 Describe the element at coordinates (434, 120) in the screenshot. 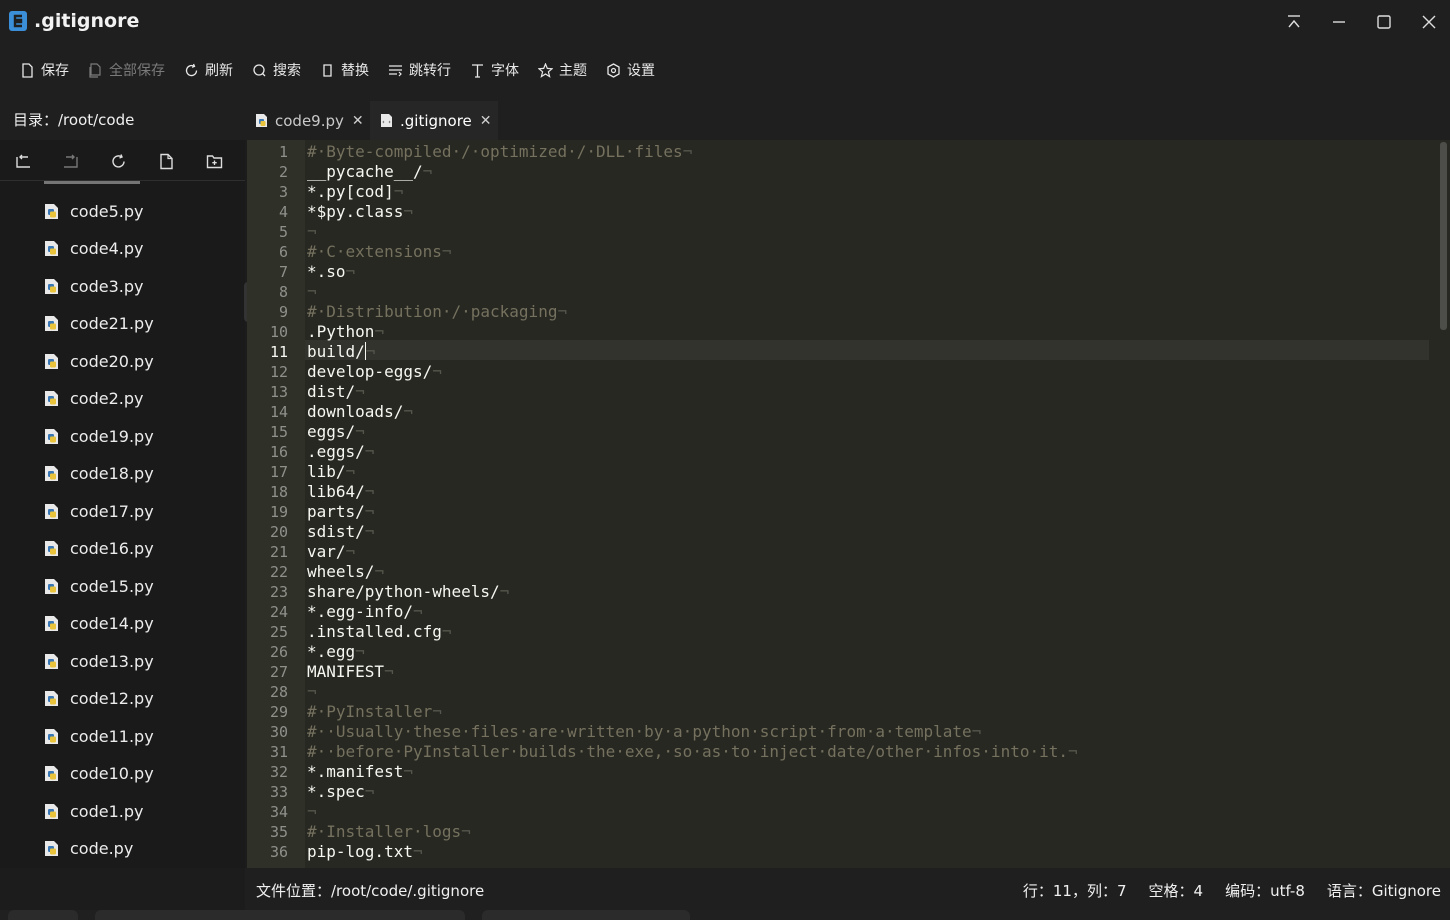

I see `tab-gitignore: .gitignore ✕` at that location.